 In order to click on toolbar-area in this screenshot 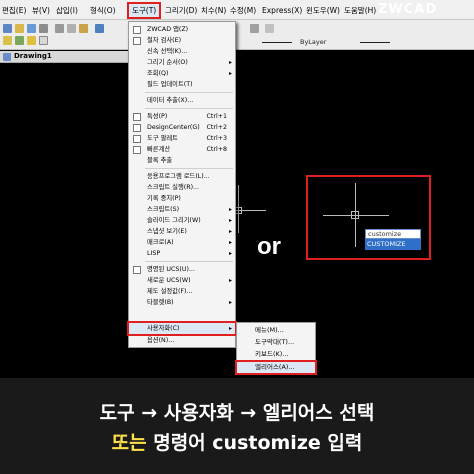, I will do `click(237, 35)`.